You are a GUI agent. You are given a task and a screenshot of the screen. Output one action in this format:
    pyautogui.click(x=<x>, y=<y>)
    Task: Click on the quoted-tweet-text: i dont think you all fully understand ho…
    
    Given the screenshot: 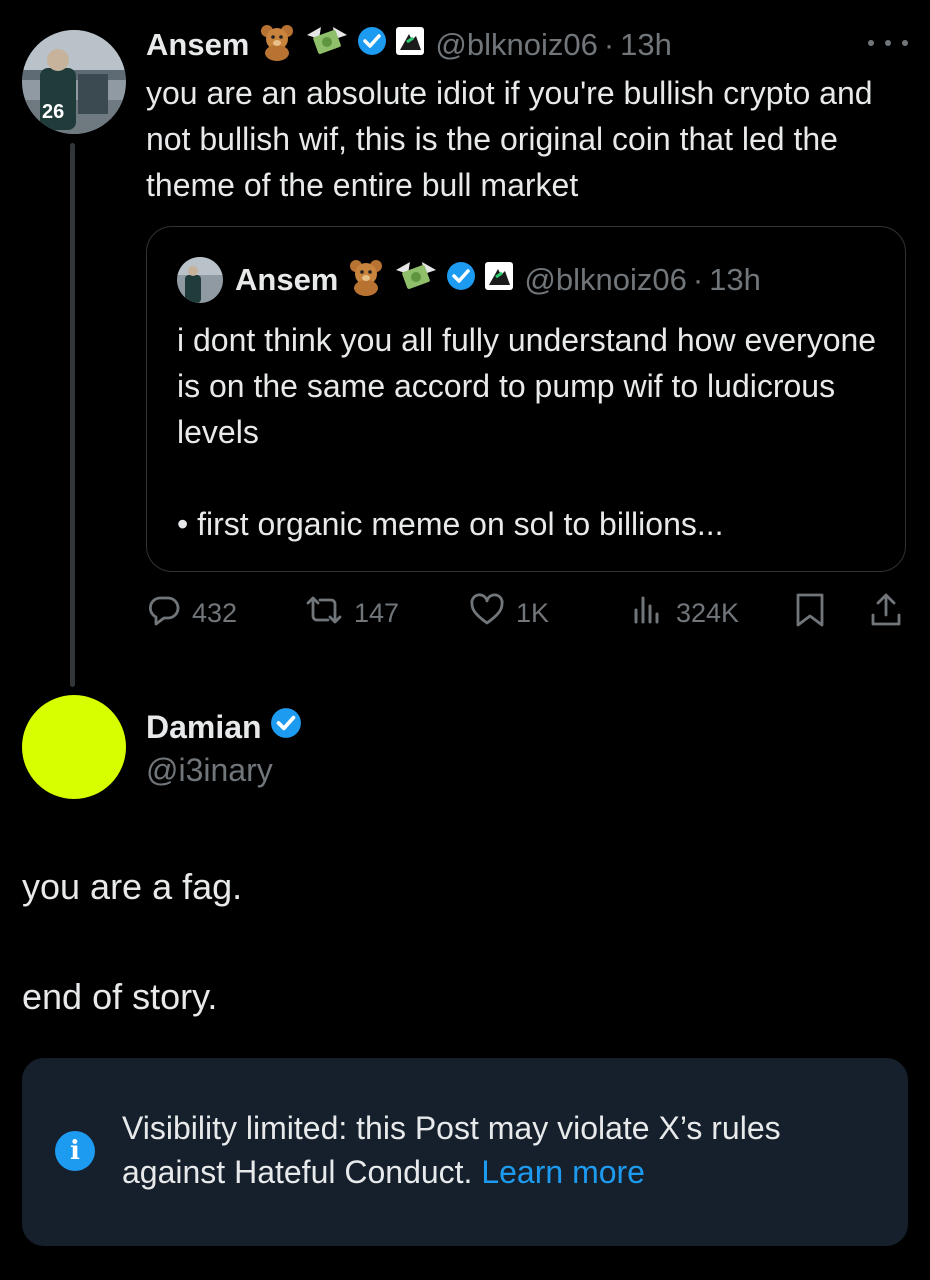 What is the action you would take?
    pyautogui.click(x=527, y=432)
    